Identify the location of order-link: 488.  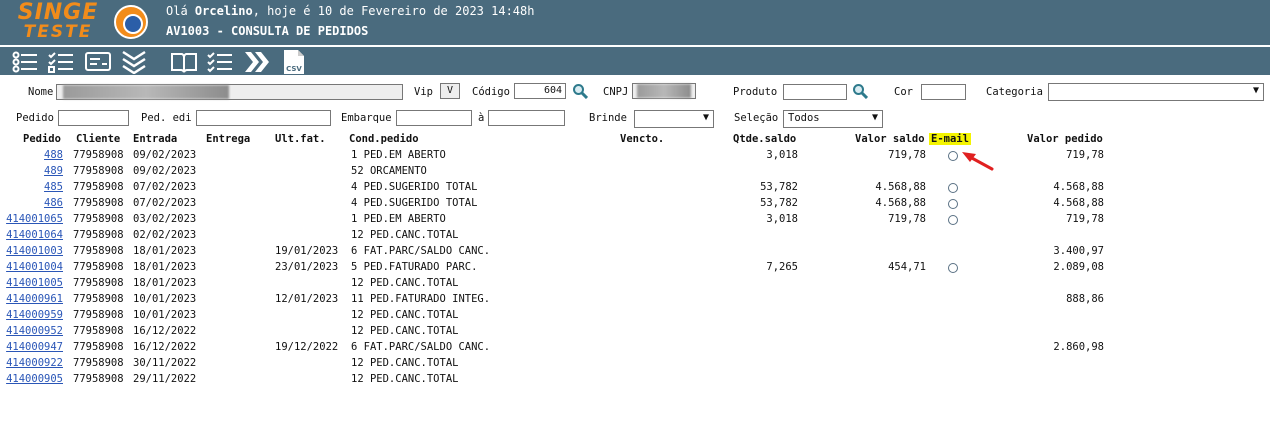
(53, 155).